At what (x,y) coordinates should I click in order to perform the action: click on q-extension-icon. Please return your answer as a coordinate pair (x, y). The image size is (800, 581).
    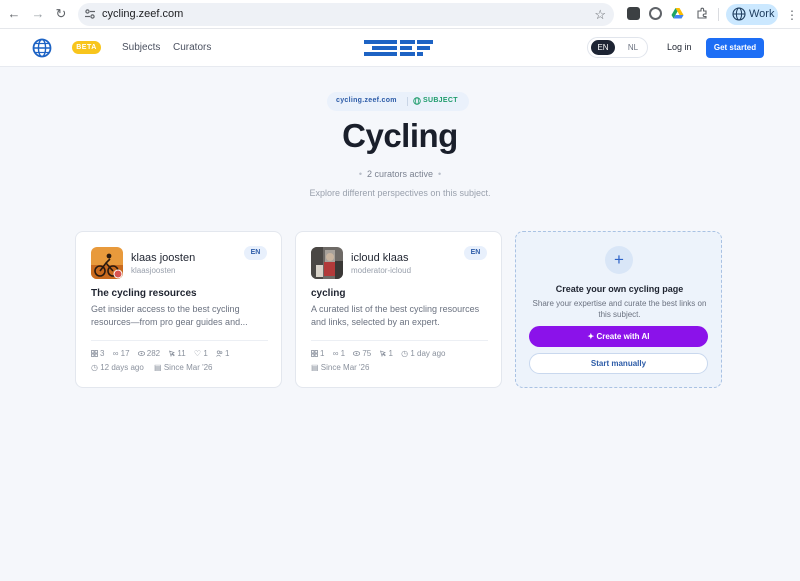
    Looking at the image, I should click on (633, 13).